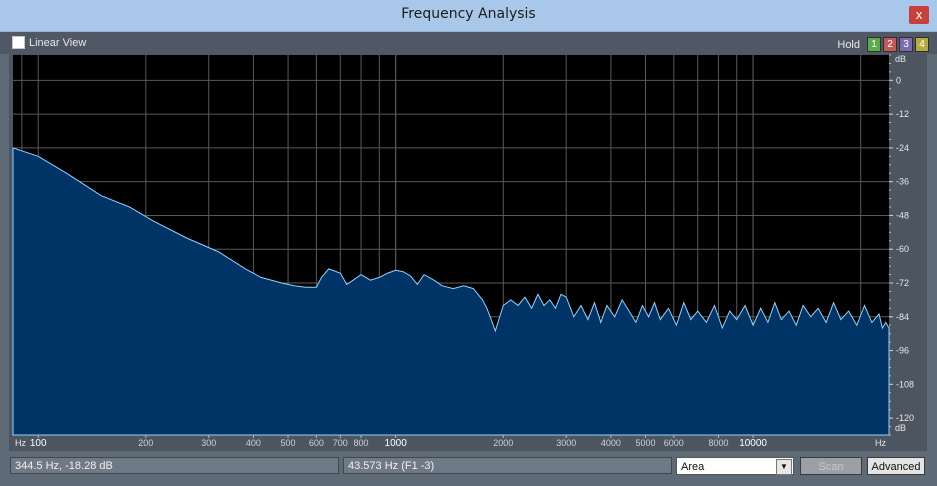 This screenshot has width=937, height=486. What do you see at coordinates (905, 418) in the screenshot?
I see `y-tick-label: -120` at bounding box center [905, 418].